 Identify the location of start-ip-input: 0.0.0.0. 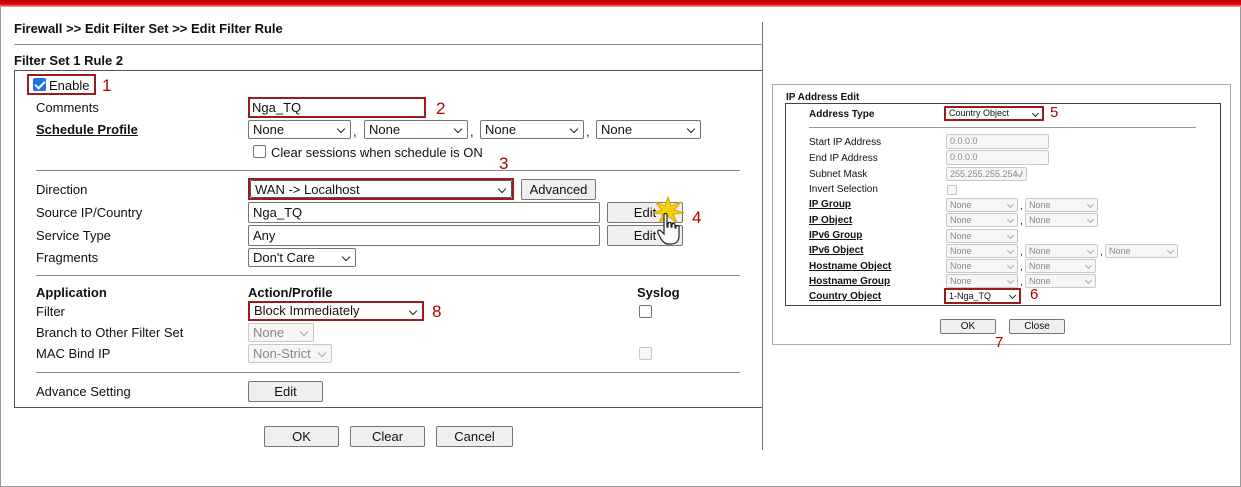
(997, 141).